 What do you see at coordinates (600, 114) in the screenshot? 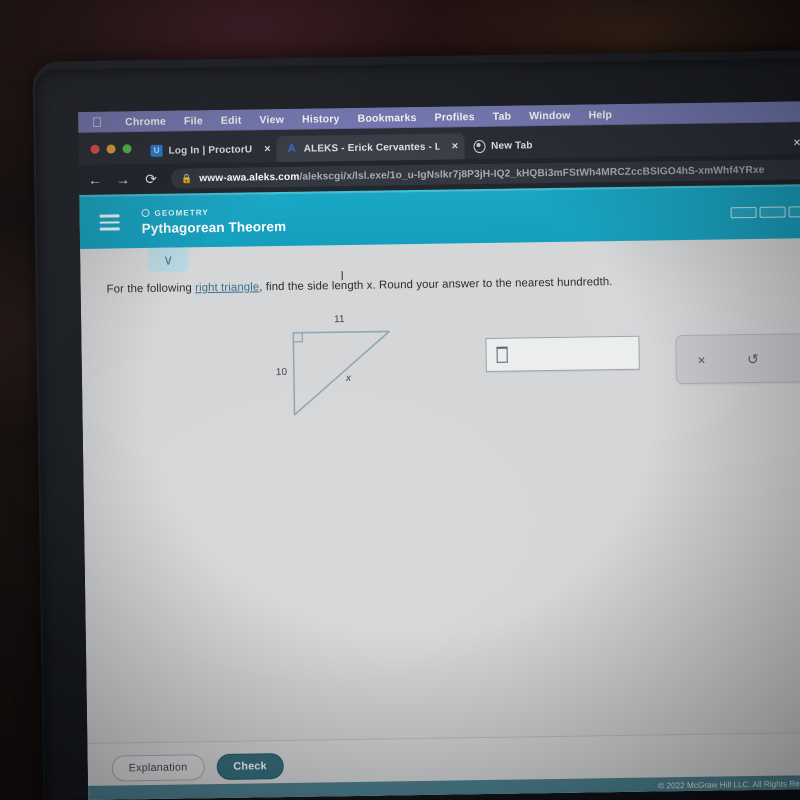
I see `menu-item-help: Help` at bounding box center [600, 114].